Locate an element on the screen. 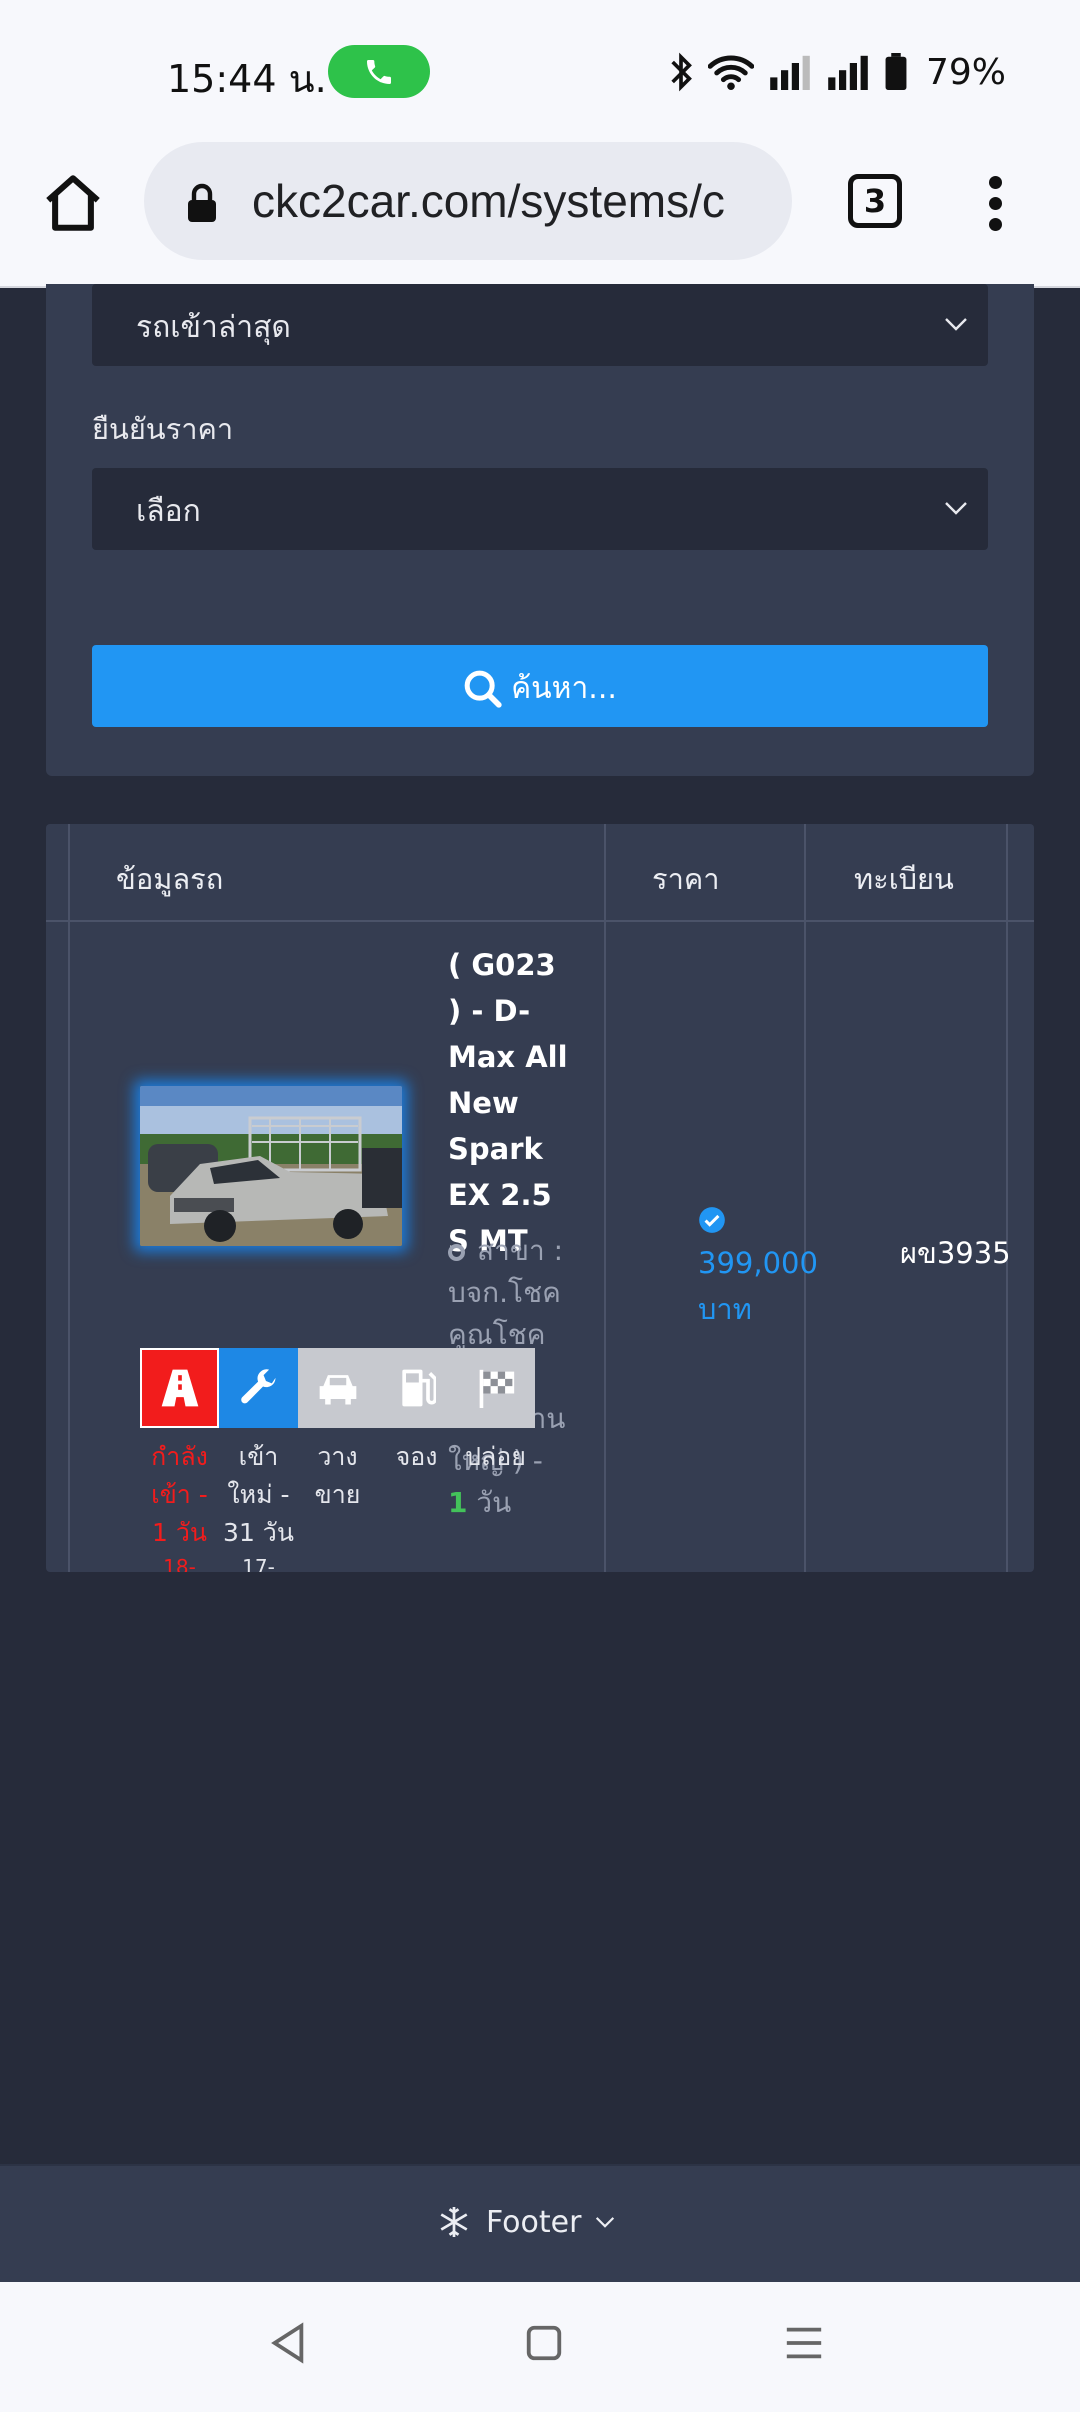 The image size is (1080, 2412). battery-percent: 79% is located at coordinates (966, 72).